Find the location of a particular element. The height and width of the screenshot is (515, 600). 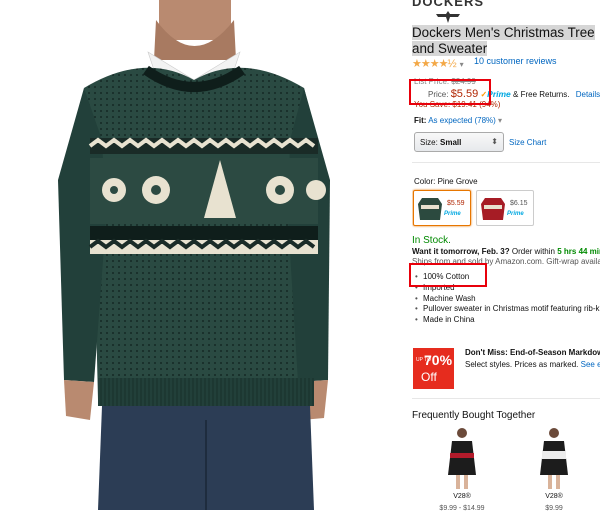

promo-headline: Don't Miss: End-of-Season Markdown is located at coordinates (532, 352).